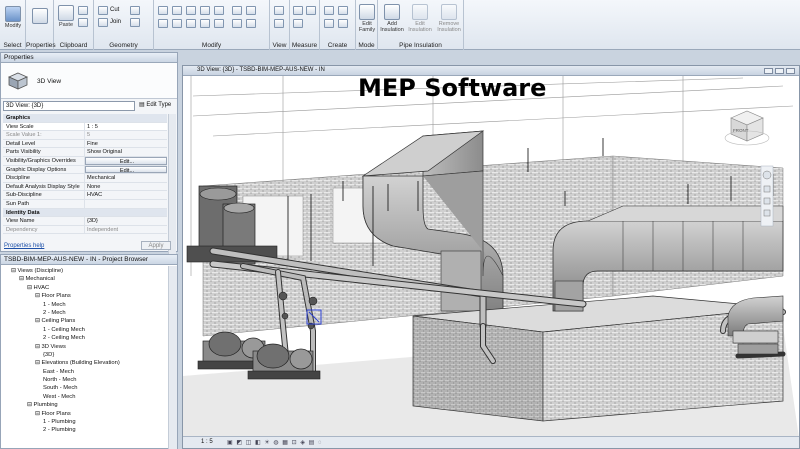  I want to click on maximize-button, so click(779, 71).